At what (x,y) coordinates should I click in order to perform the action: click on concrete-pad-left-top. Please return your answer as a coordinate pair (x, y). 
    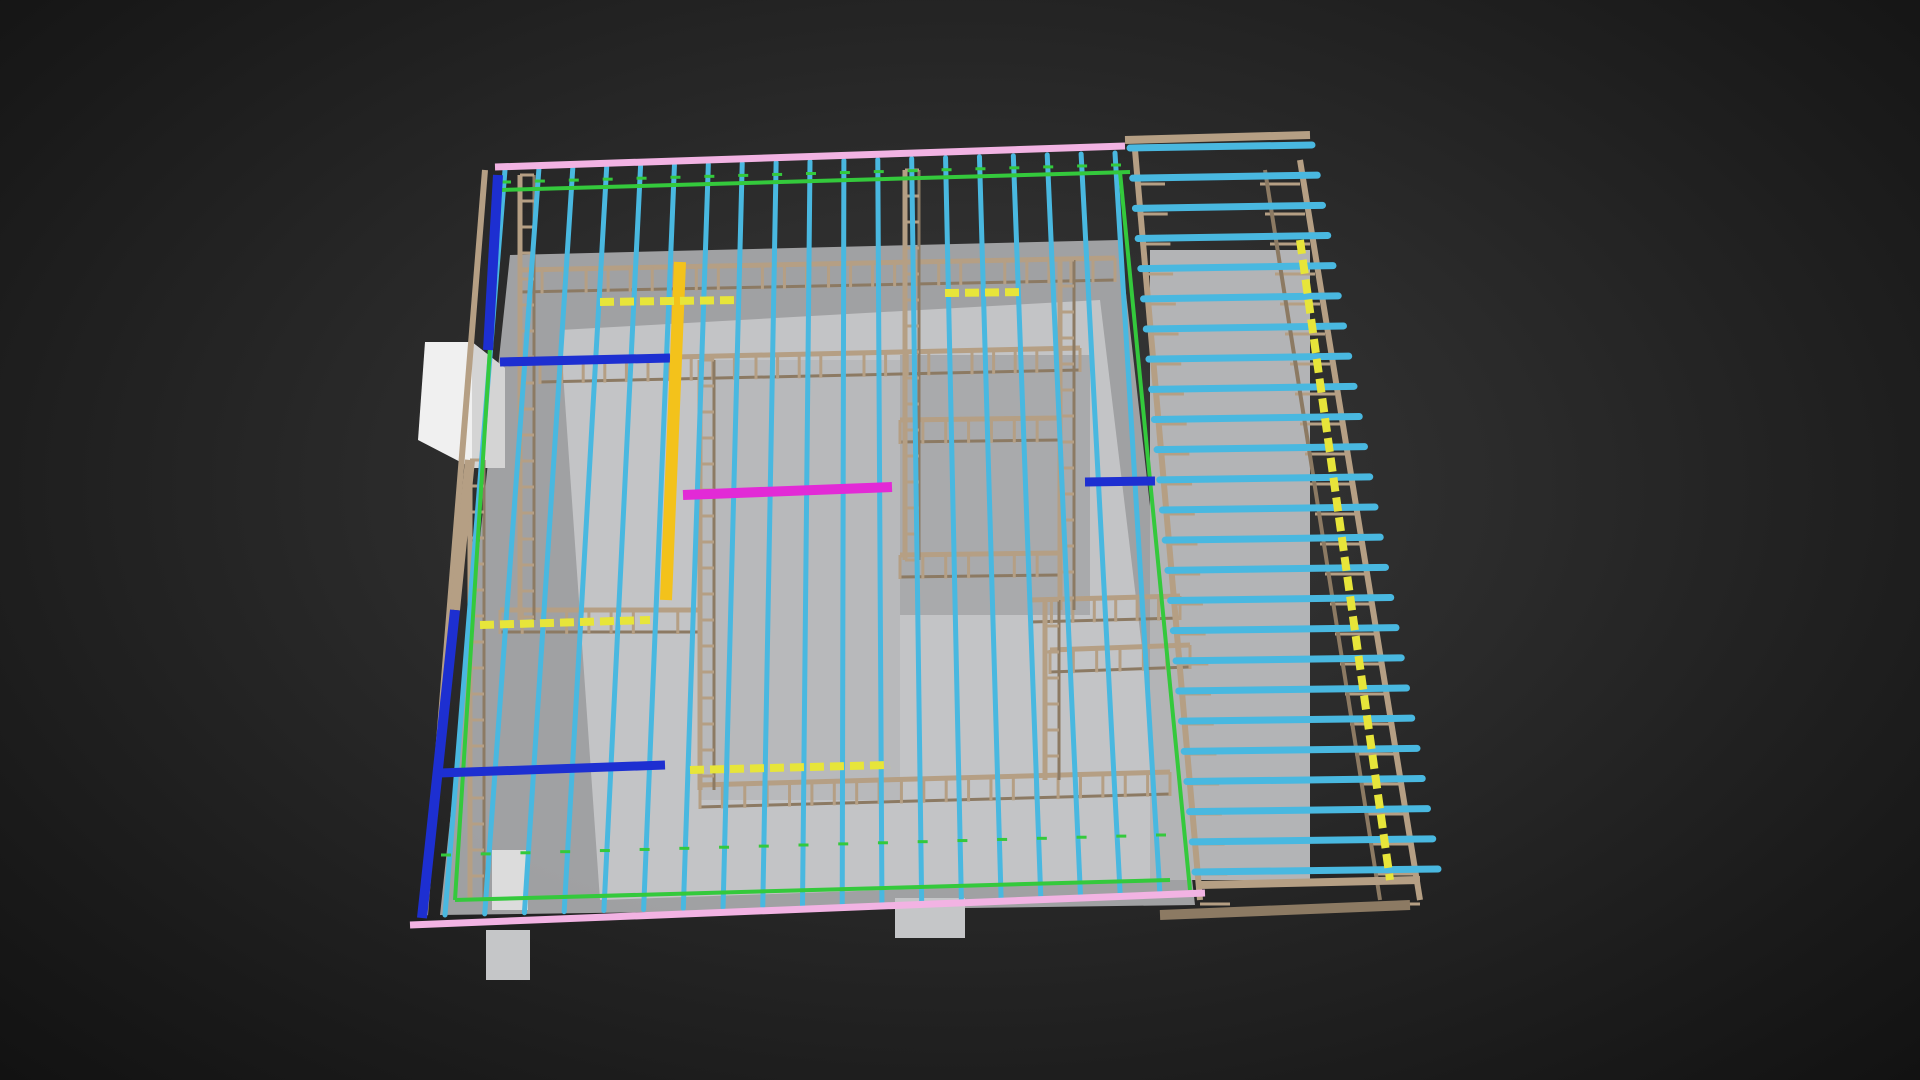
    Looking at the image, I should click on (510, 880).